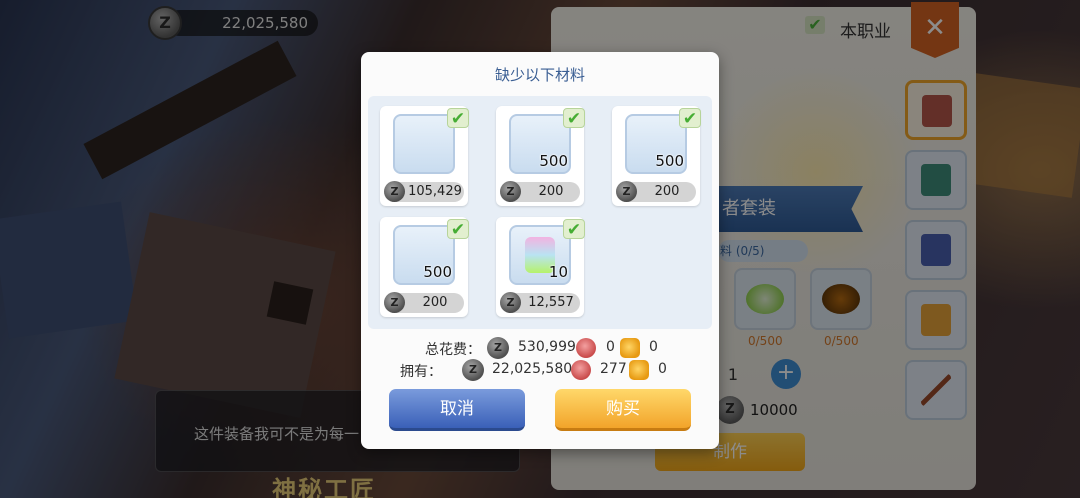  Describe the element at coordinates (613, 369) in the screenshot. I see `owned-red: 277` at that location.